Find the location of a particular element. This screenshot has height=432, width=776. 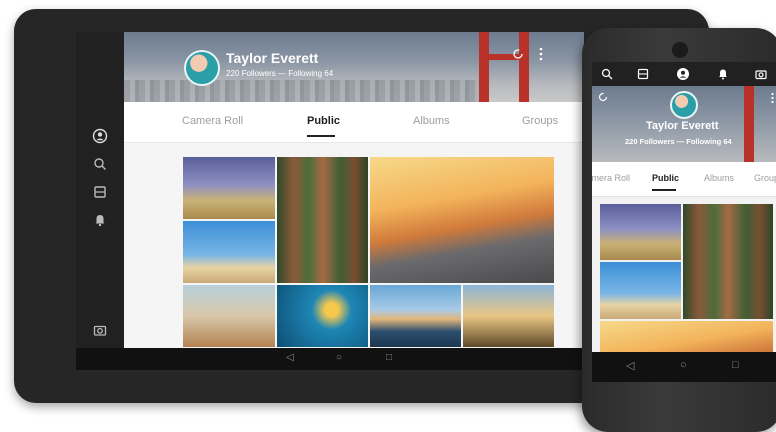

profile-tabs: Camera Roll Public Albums Groups is located at coordinates (354, 122).